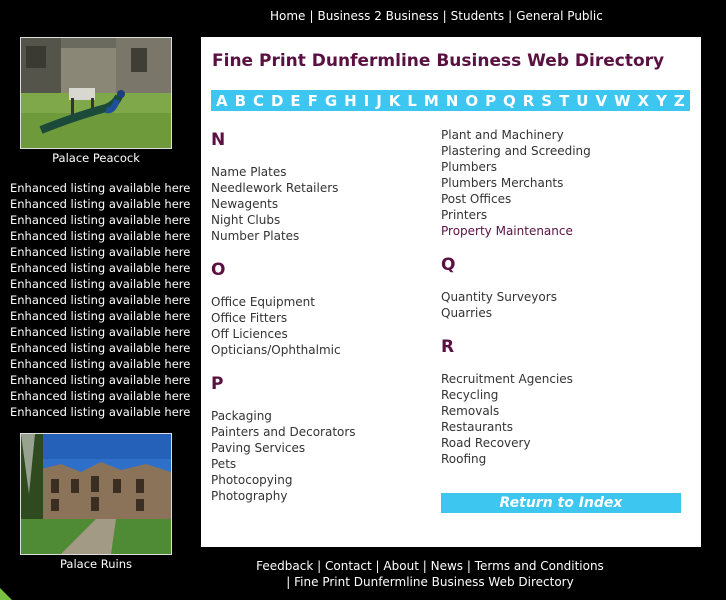 The image size is (726, 600). What do you see at coordinates (539, 566) in the screenshot?
I see `footer-terms-link: Terms and Conditions` at bounding box center [539, 566].